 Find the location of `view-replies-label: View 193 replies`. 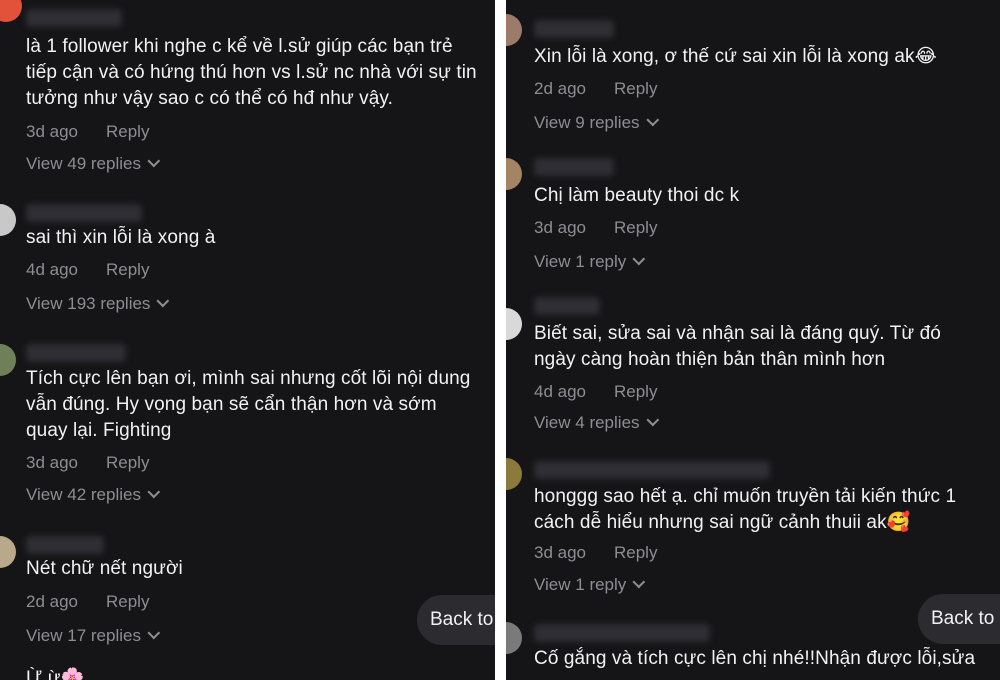

view-replies-label: View 193 replies is located at coordinates (88, 303).